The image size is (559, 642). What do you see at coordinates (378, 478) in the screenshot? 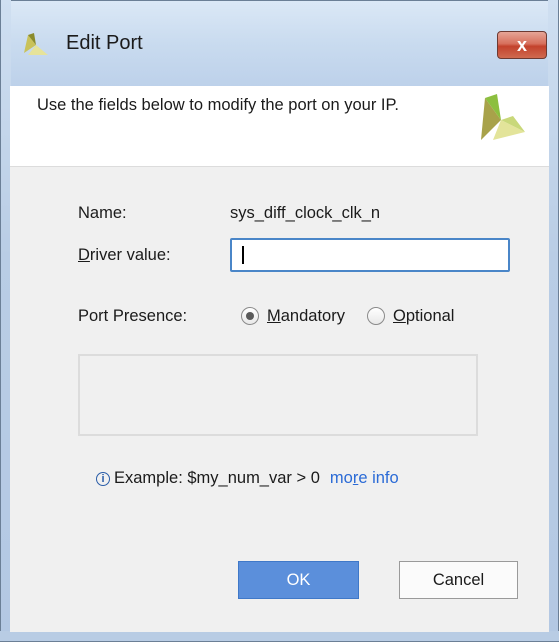
I see `more-info-link-part2: e info` at bounding box center [378, 478].